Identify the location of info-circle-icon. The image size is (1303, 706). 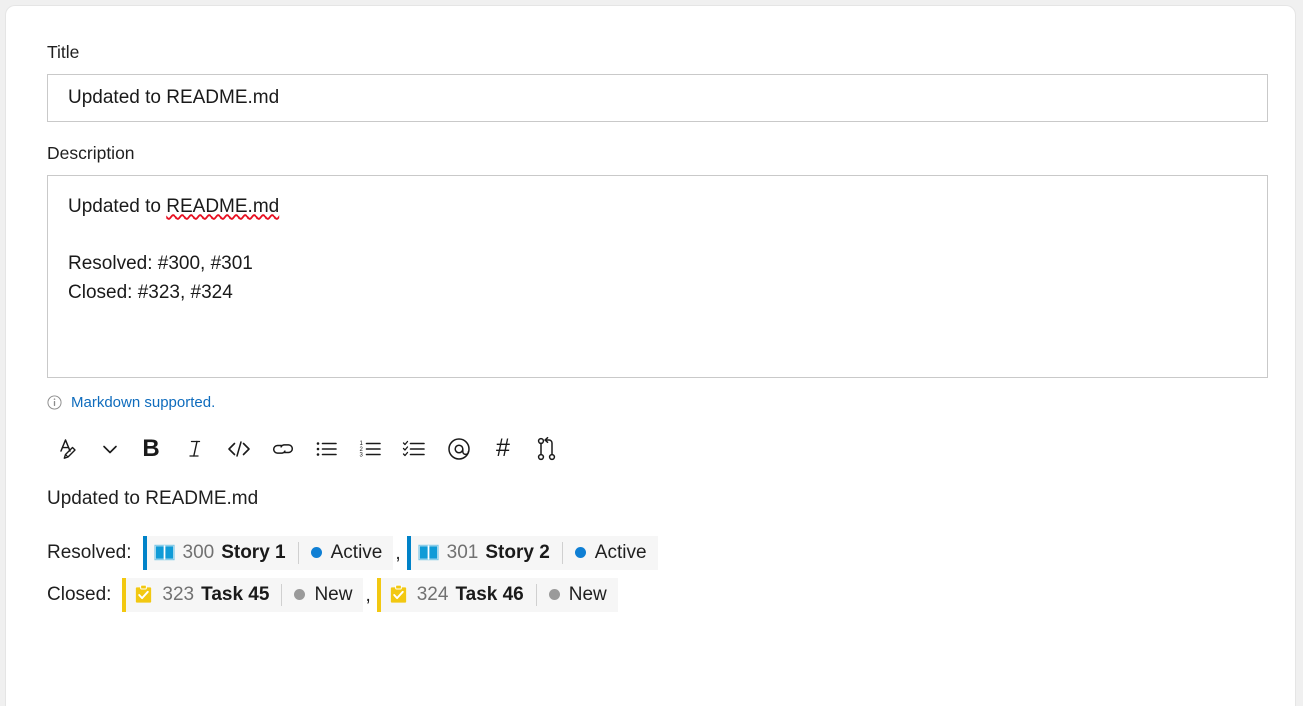
(54, 402).